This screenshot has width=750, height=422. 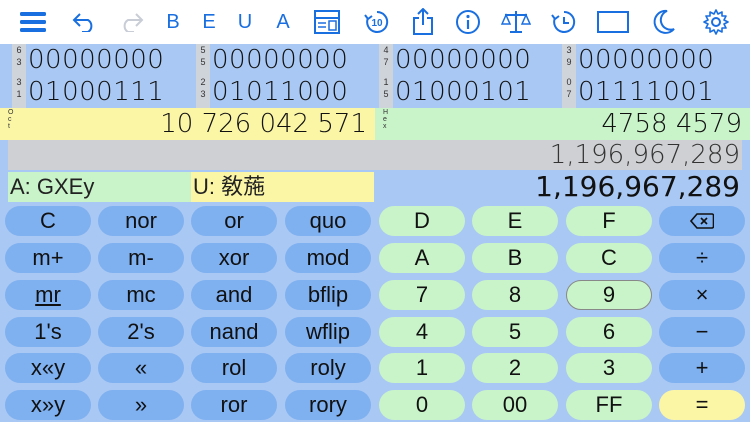 I want to click on bit-values: 01000111, so click(x=96, y=92).